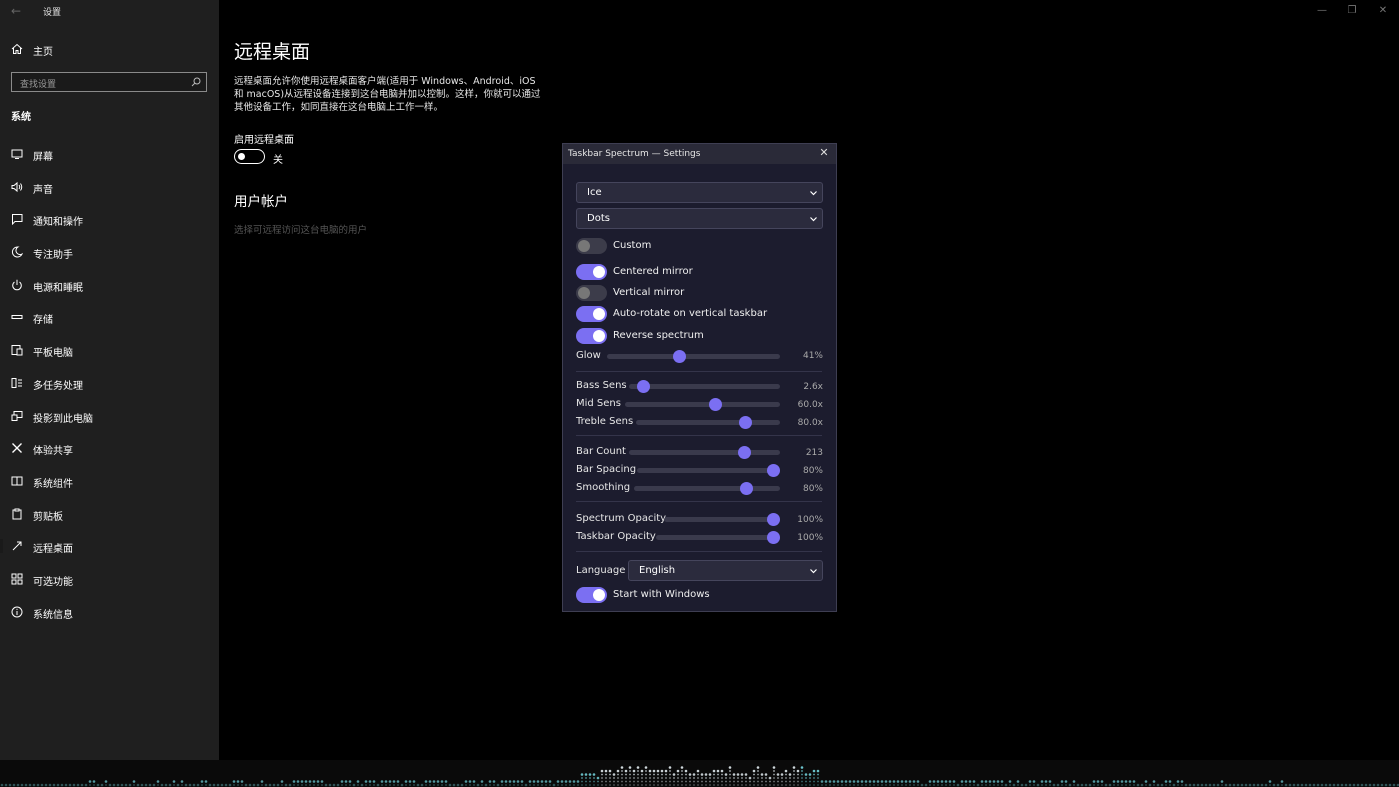 This screenshot has width=1399, height=787. I want to click on minimize-icon: —, so click(1322, 11).